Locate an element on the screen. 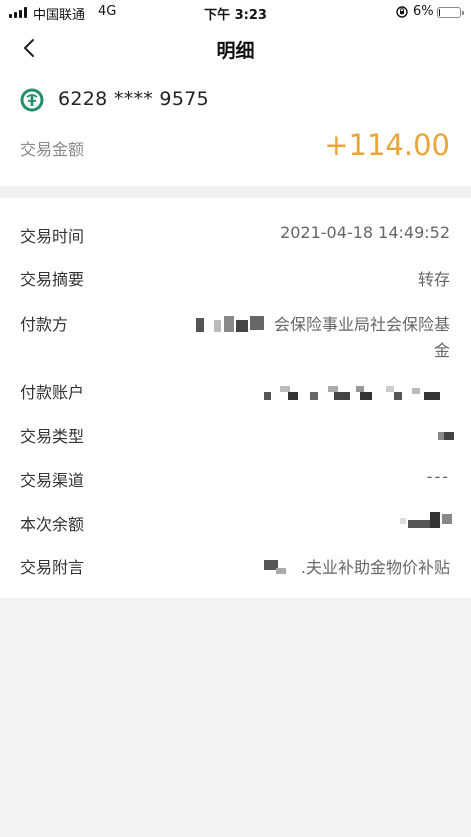 The height and width of the screenshot is (837, 471). row-label-channel: 交易渠道 is located at coordinates (52, 480).